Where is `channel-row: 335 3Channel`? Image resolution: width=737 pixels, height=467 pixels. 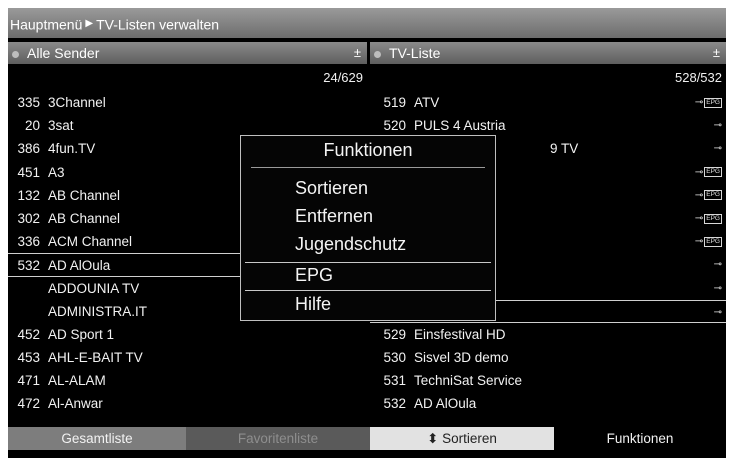
channel-row: 335 3Channel is located at coordinates (187, 102).